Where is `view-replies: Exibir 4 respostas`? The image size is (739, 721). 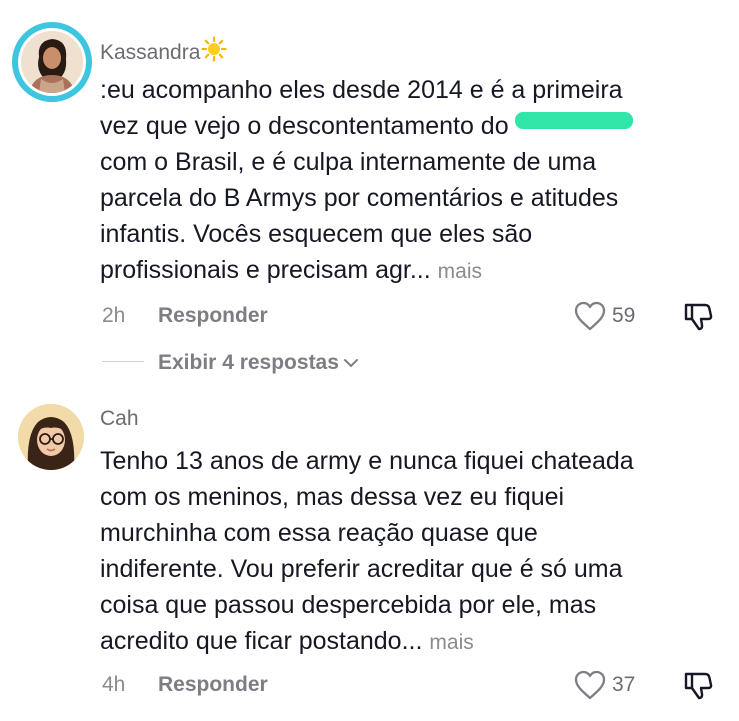 view-replies: Exibir 4 respostas is located at coordinates (300, 362).